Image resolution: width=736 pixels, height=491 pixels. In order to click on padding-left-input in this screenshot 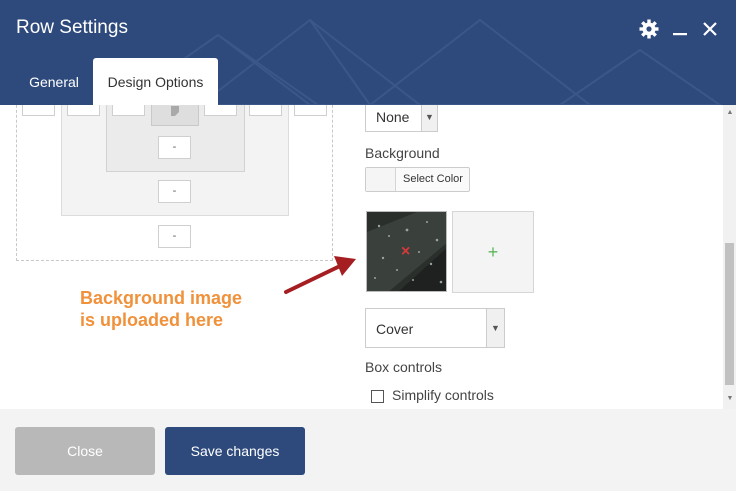, I will do `click(128, 110)`.